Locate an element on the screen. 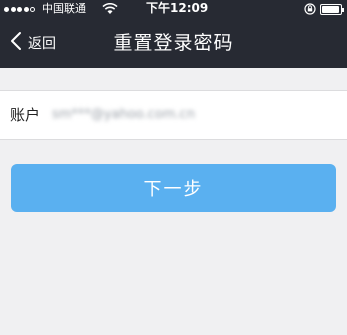 This screenshot has width=347, height=335. wifi-icon is located at coordinates (110, 10).